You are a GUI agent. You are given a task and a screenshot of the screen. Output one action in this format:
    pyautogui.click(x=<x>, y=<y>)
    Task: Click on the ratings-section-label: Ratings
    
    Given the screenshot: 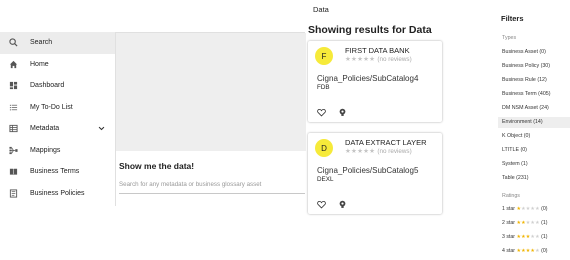 What is the action you would take?
    pyautogui.click(x=511, y=196)
    